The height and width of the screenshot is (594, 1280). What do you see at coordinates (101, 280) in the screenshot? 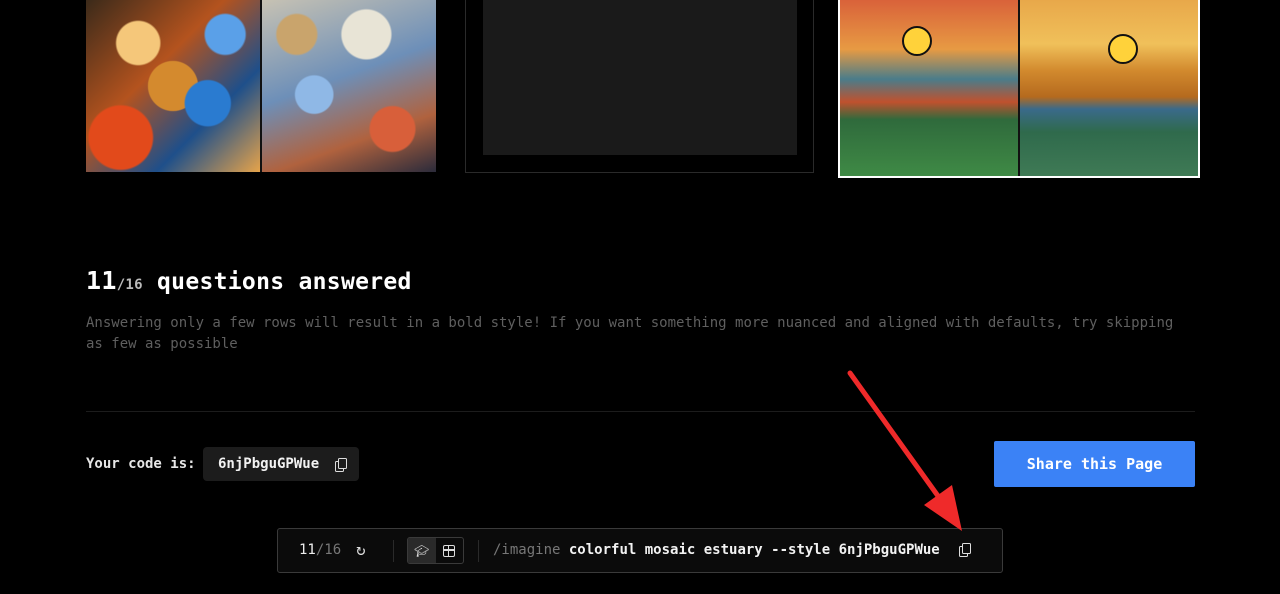
I see `answered-count: 11` at bounding box center [101, 280].